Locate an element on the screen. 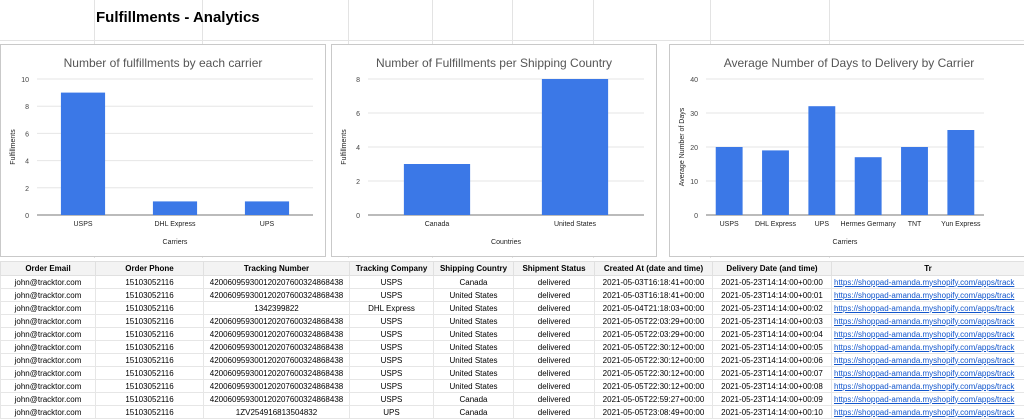 This screenshot has width=1024, height=419. column-header: Created At (date and time) is located at coordinates (654, 269).